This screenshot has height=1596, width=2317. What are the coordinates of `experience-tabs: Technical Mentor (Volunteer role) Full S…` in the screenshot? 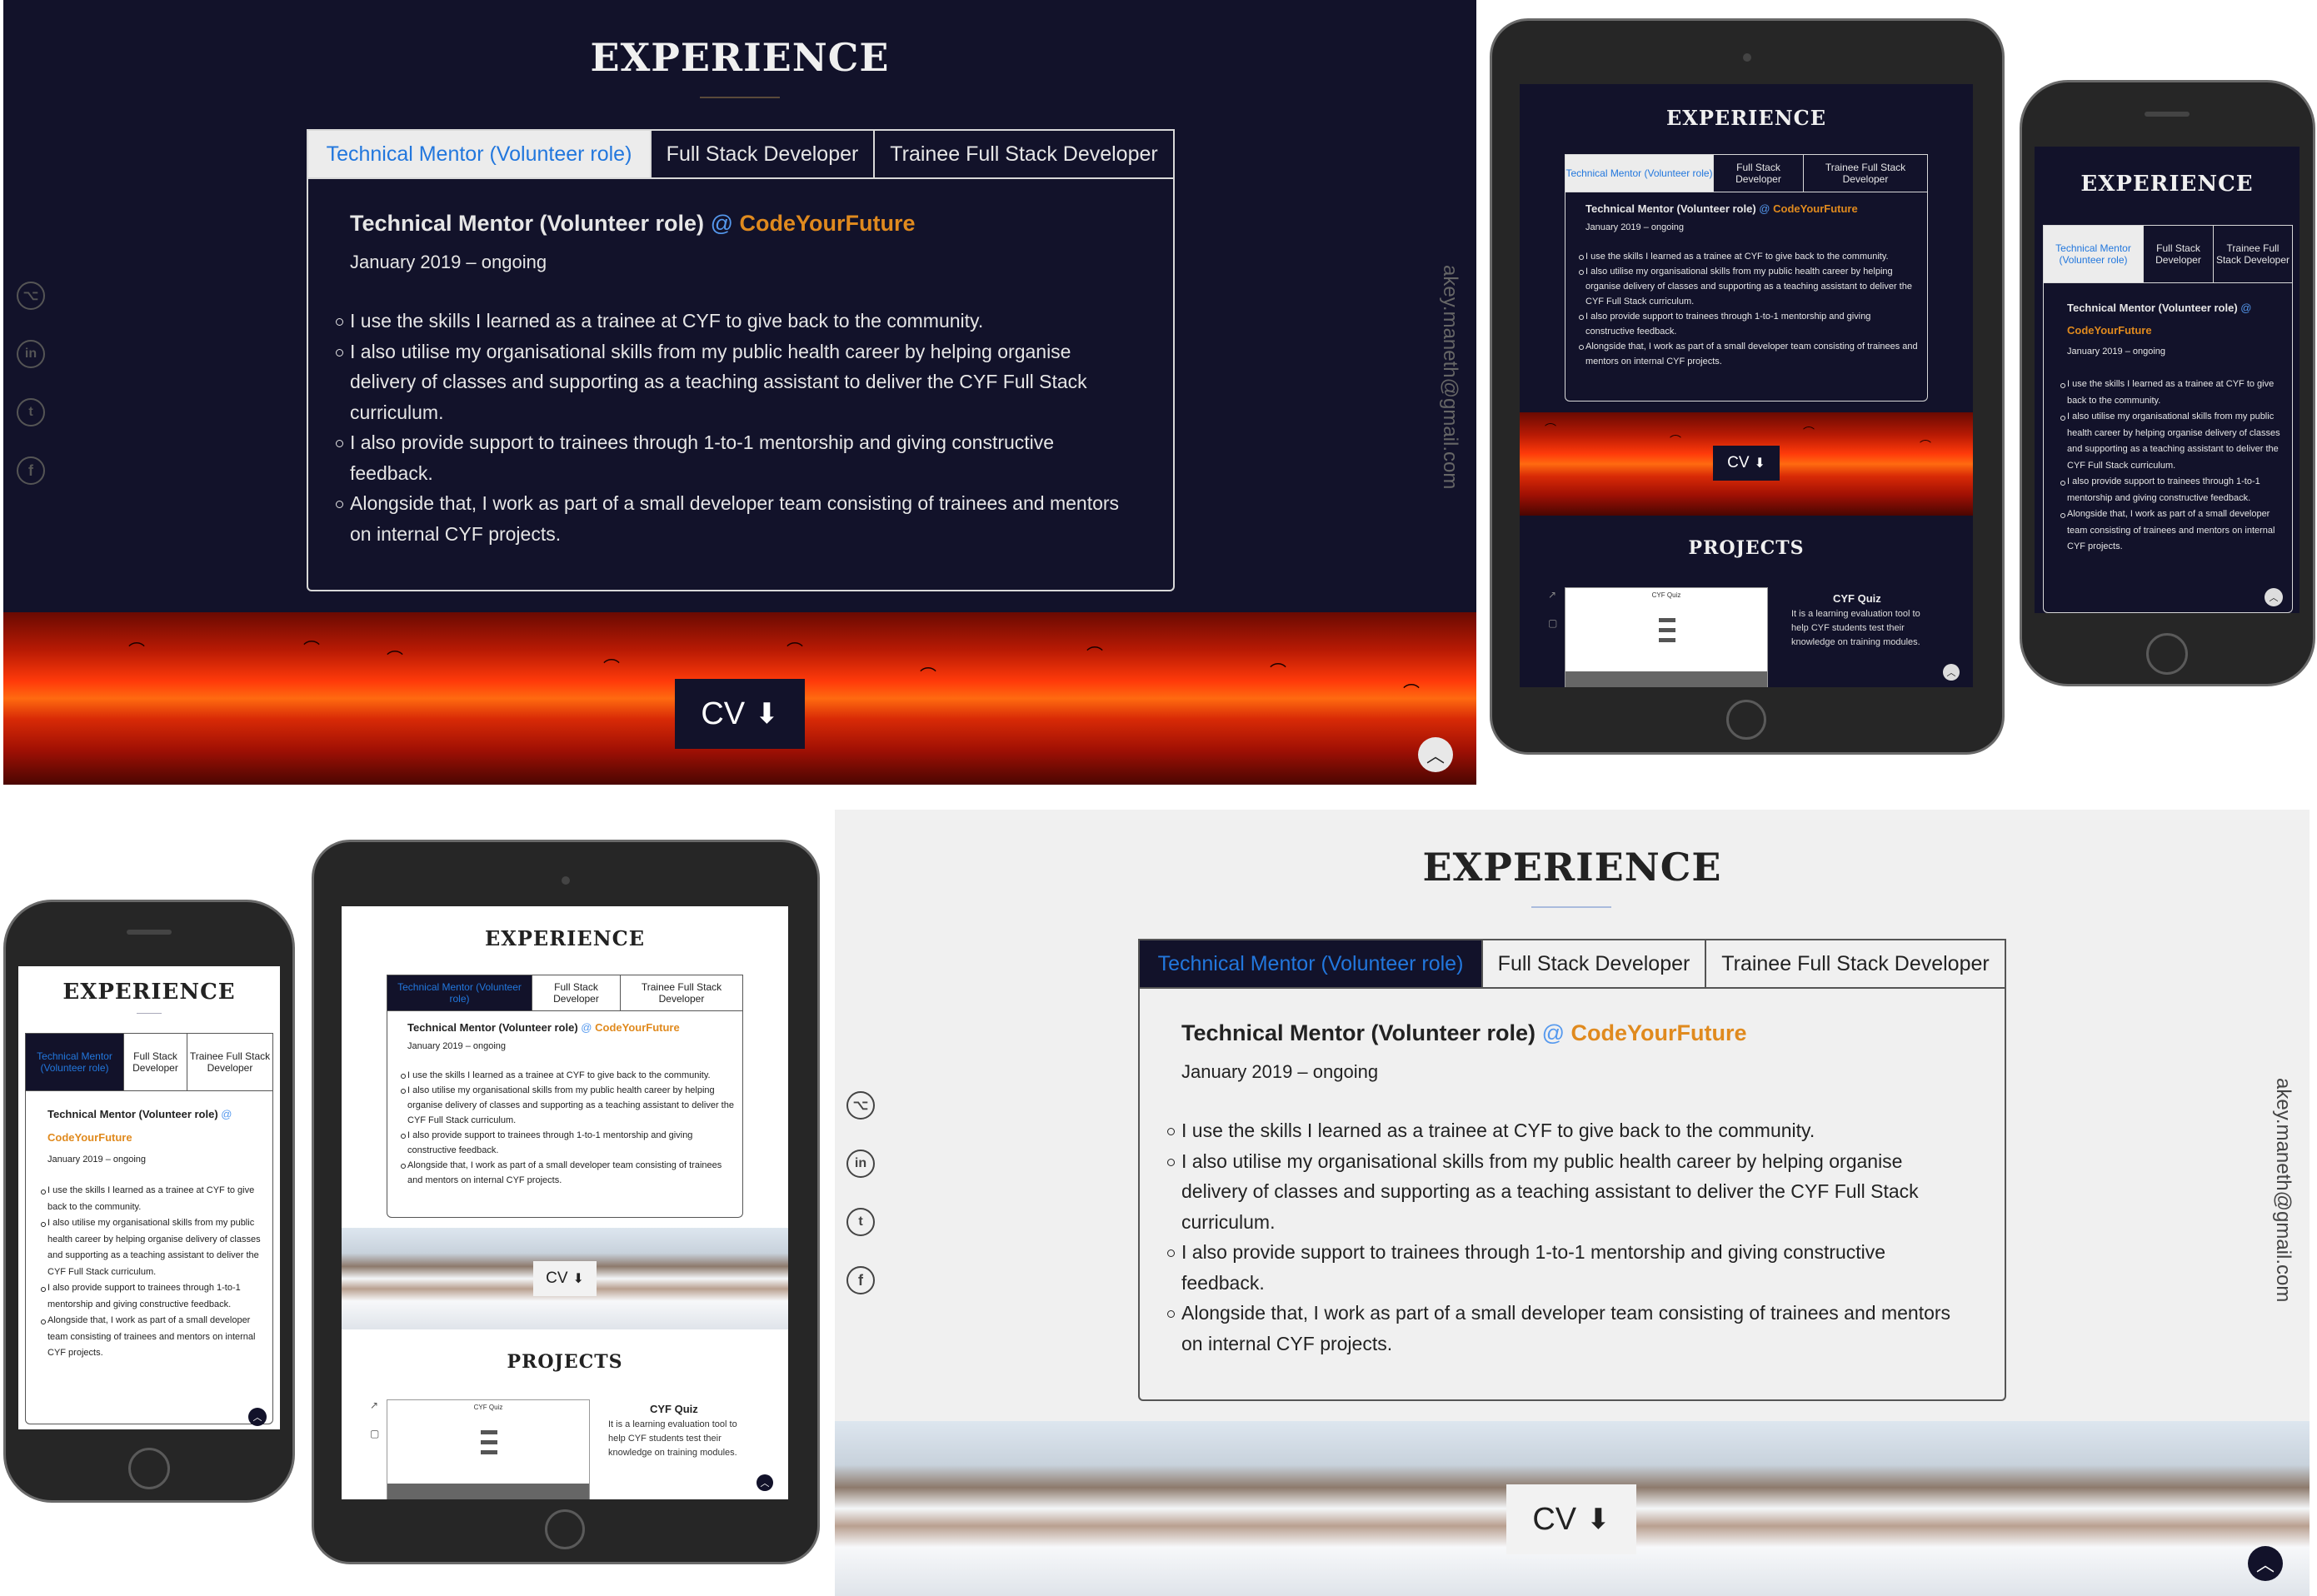 It's located at (1572, 964).